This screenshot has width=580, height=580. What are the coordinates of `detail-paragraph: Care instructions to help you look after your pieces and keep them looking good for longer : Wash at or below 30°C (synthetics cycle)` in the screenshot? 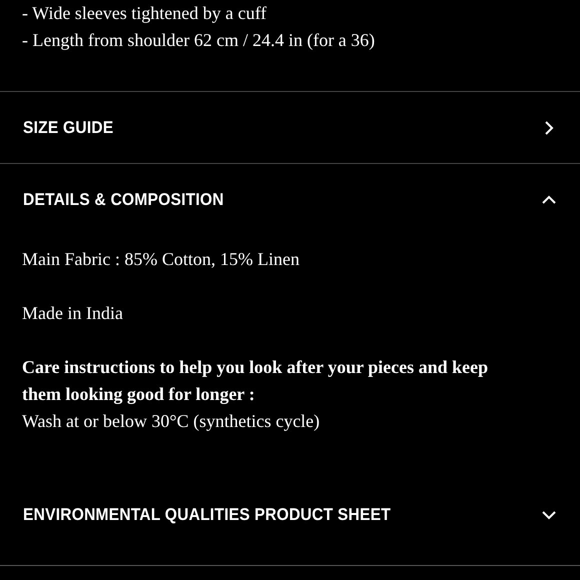 It's located at (256, 394).